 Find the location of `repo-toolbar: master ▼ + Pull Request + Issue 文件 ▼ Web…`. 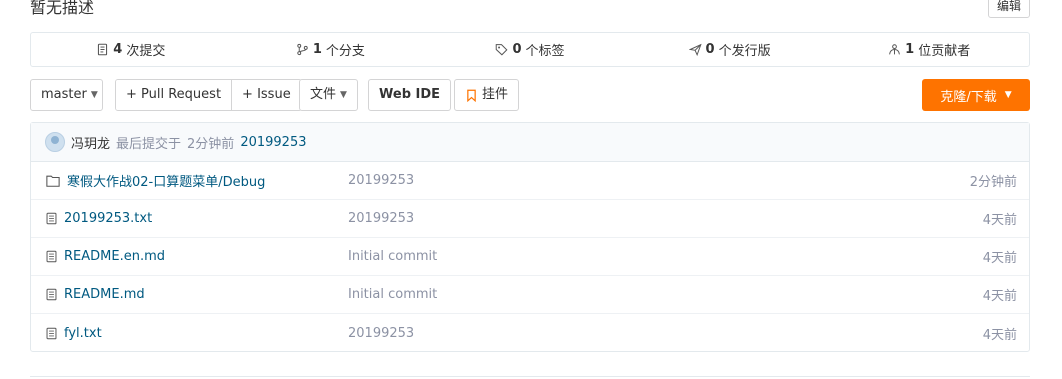

repo-toolbar: master ▼ + Pull Request + Issue 文件 ▼ Web… is located at coordinates (530, 95).